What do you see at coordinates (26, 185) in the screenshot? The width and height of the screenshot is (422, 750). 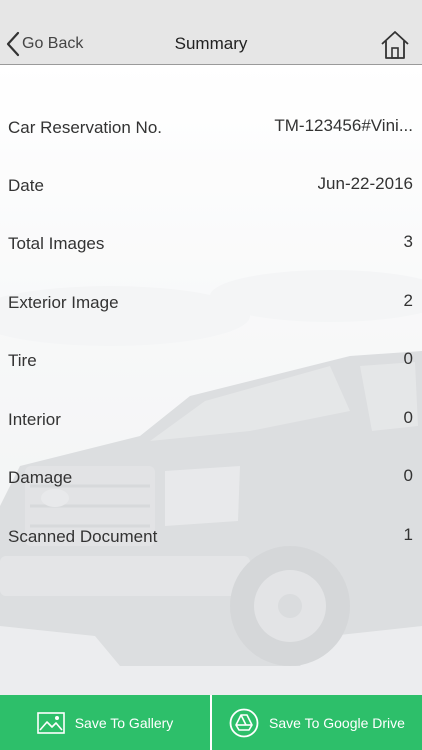 I see `row-label: Date` at bounding box center [26, 185].